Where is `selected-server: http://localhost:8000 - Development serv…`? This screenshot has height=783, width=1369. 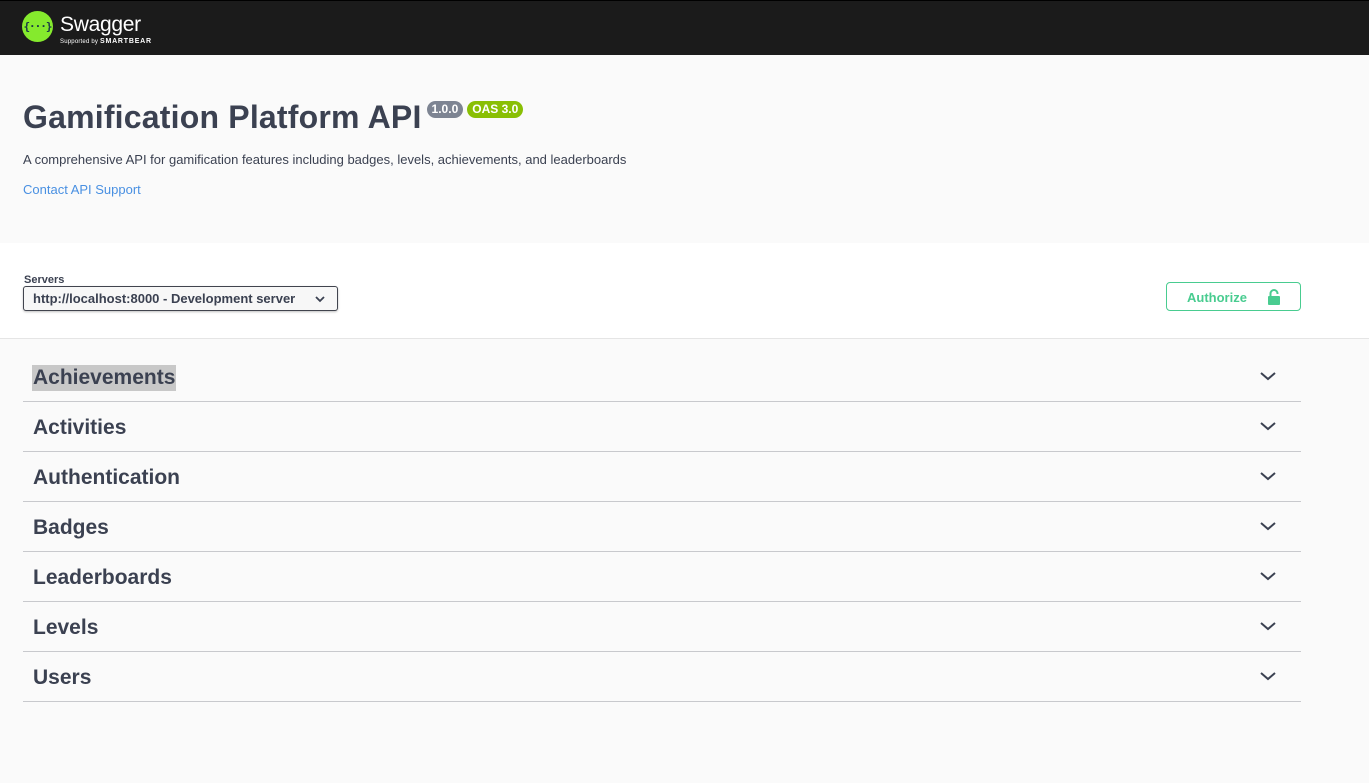 selected-server: http://localhost:8000 - Development serv… is located at coordinates (164, 298).